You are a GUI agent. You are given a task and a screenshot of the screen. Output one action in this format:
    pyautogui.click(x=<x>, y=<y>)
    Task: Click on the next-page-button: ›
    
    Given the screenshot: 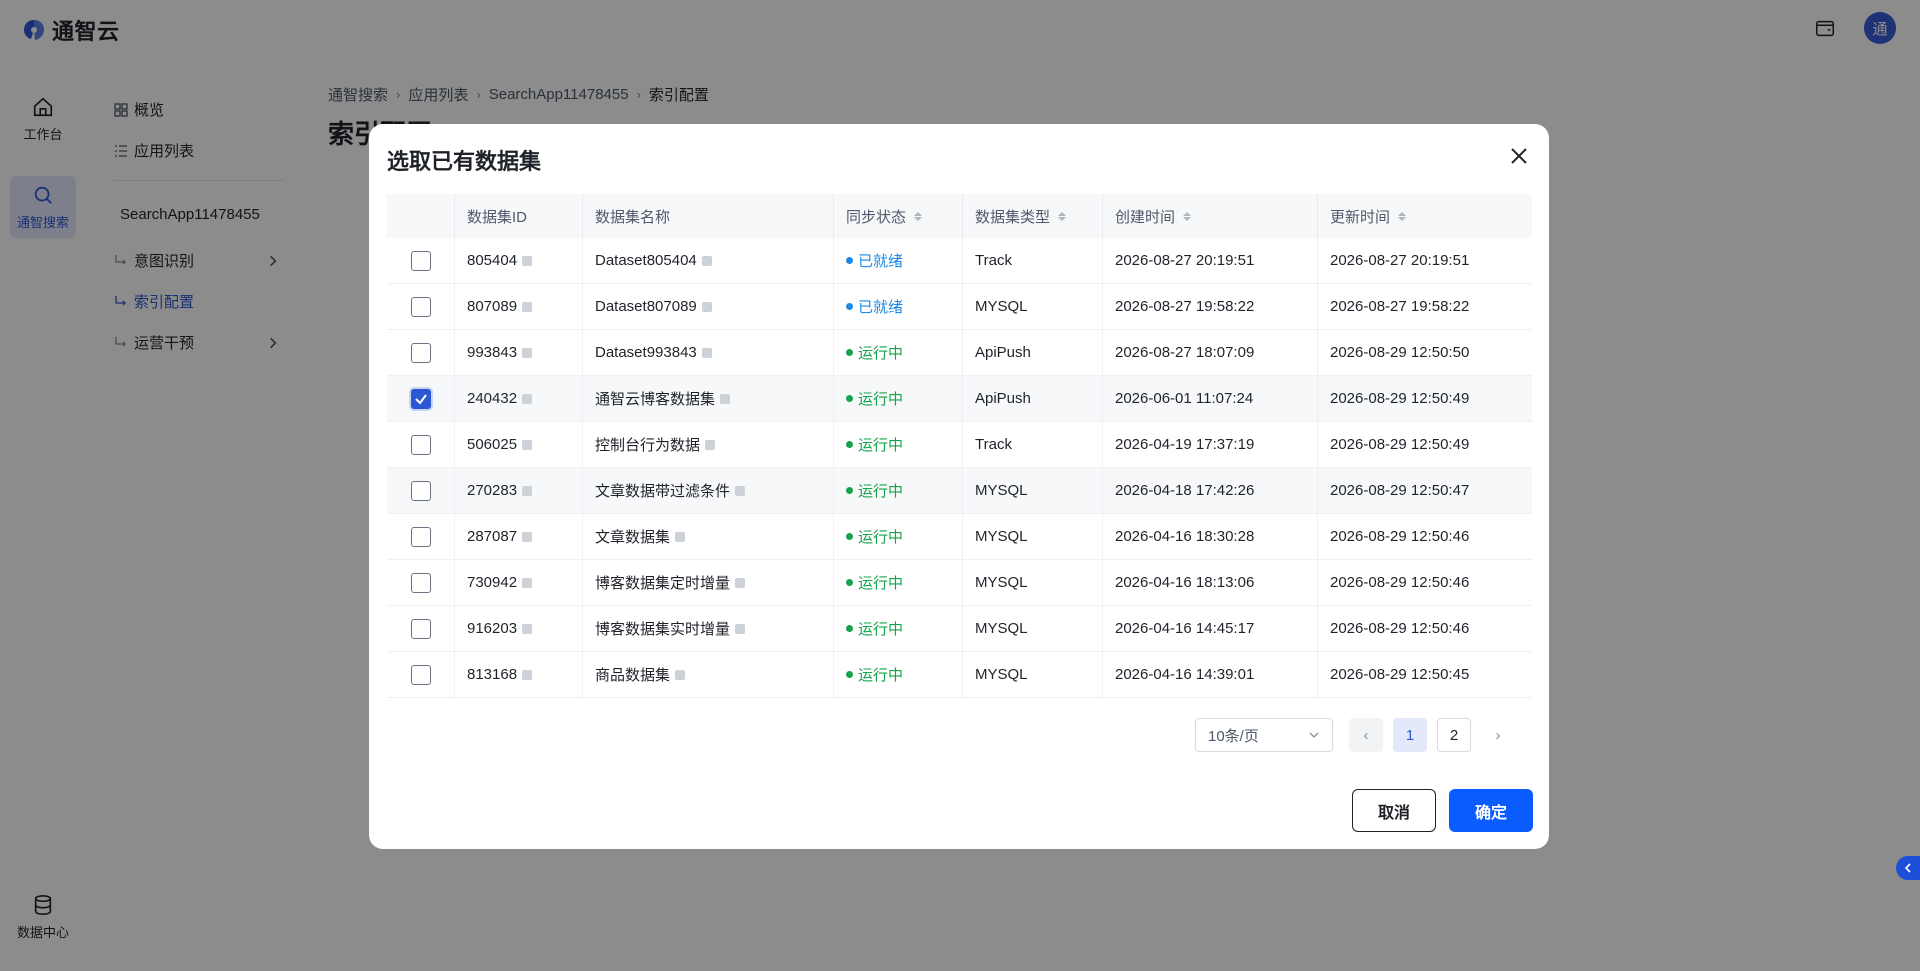 What is the action you would take?
    pyautogui.click(x=1498, y=735)
    